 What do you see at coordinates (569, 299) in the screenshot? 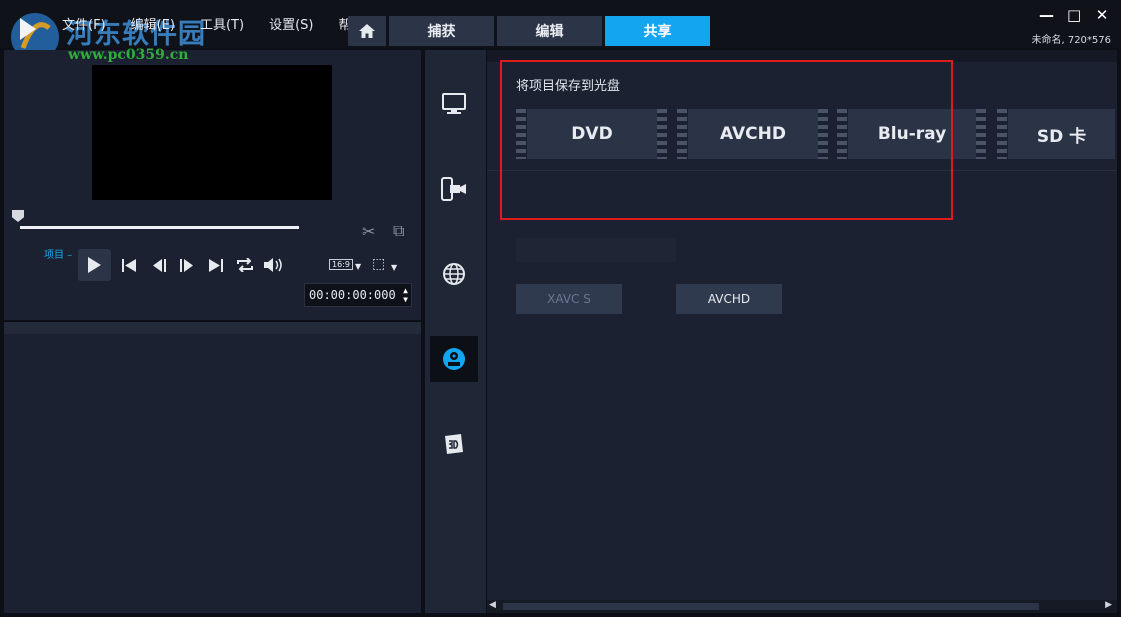
I see `xavc-s-button: XAVC S` at bounding box center [569, 299].